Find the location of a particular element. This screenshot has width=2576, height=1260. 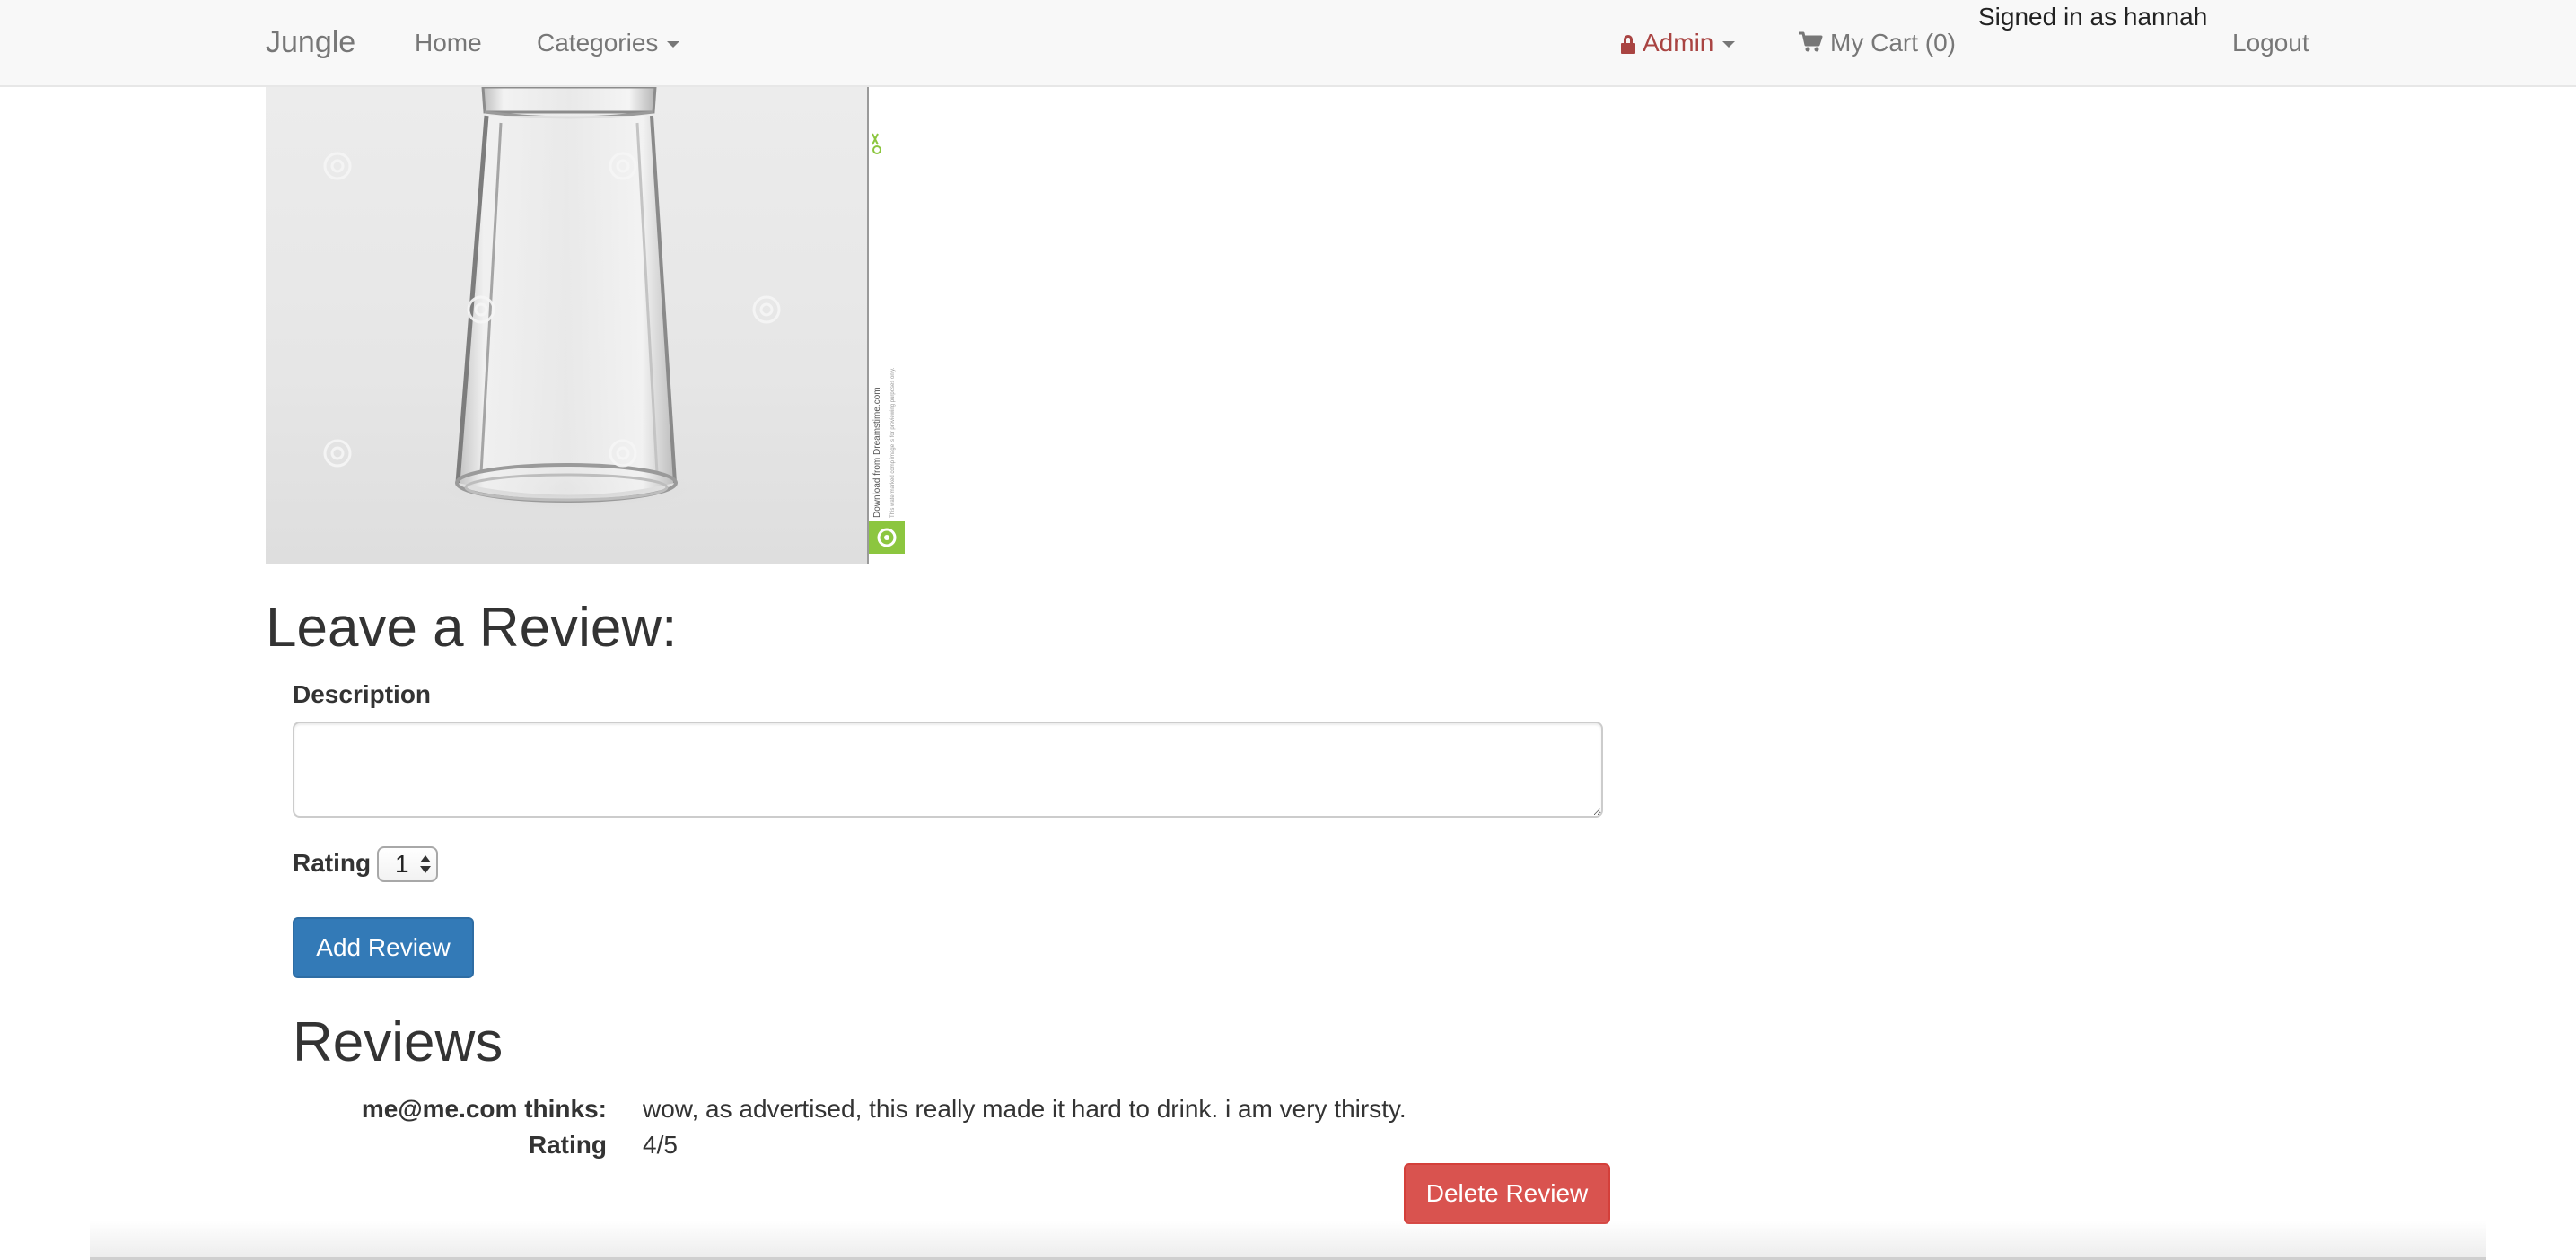

nav-admin-dropdown: Admin is located at coordinates (1678, 43).